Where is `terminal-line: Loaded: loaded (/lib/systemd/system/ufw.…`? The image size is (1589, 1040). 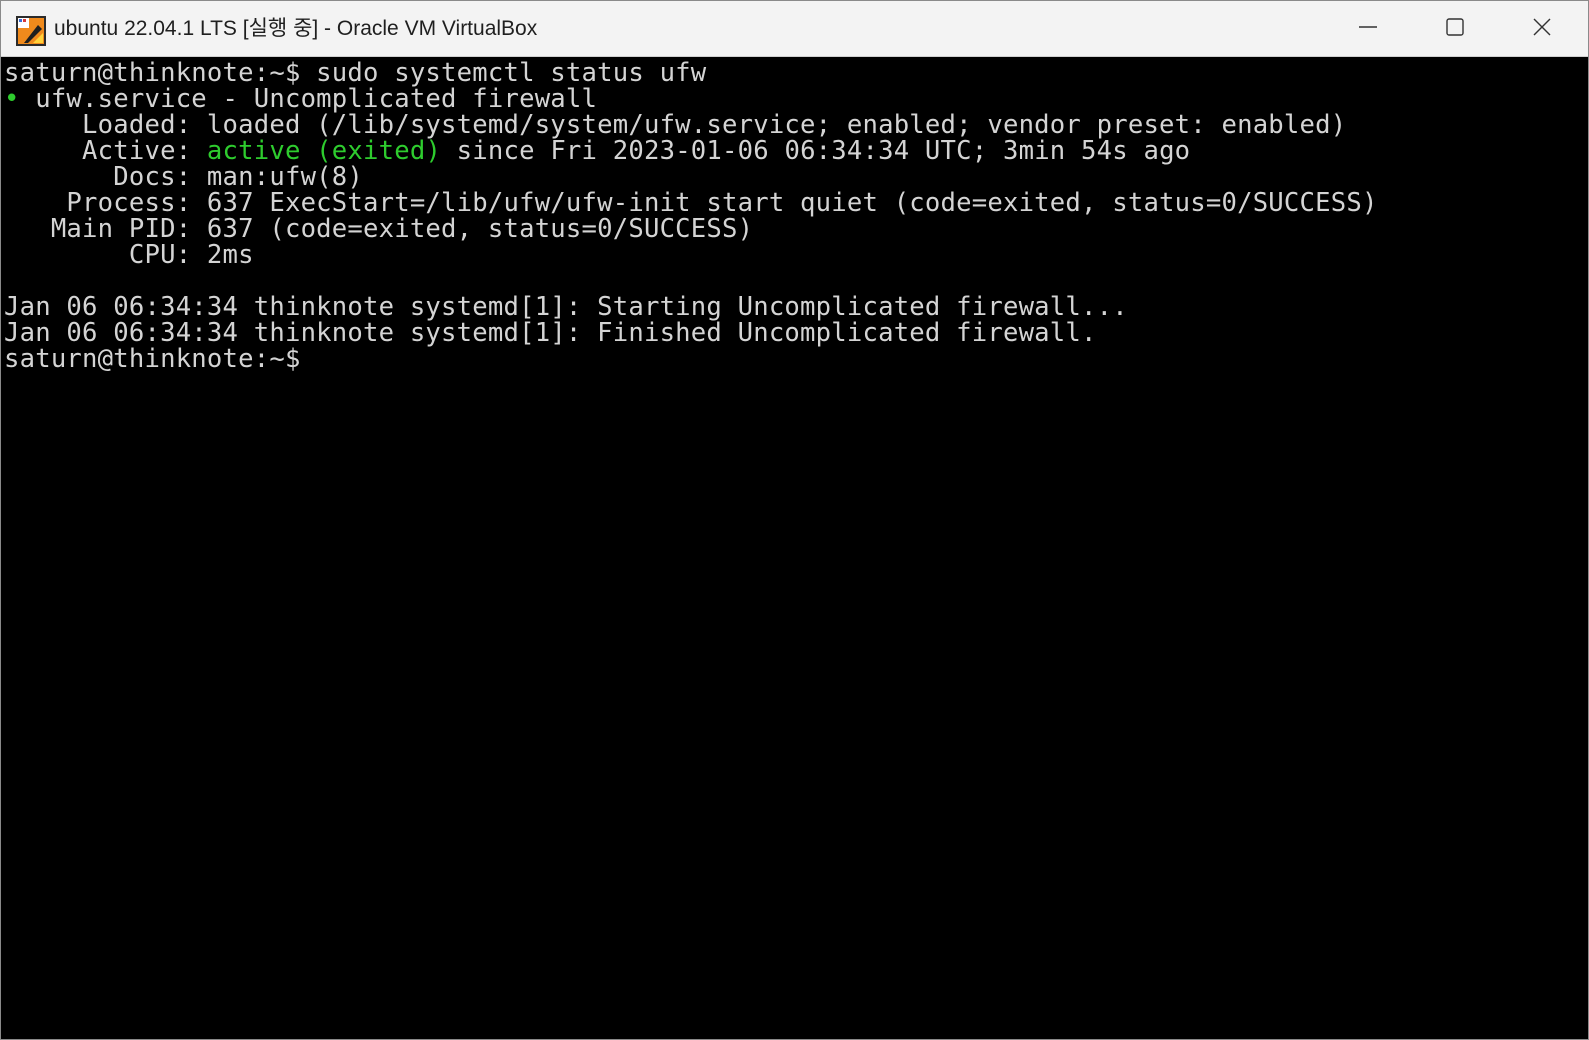 terminal-line: Loaded: loaded (/lib/systemd/system/ufw.… is located at coordinates (691, 125).